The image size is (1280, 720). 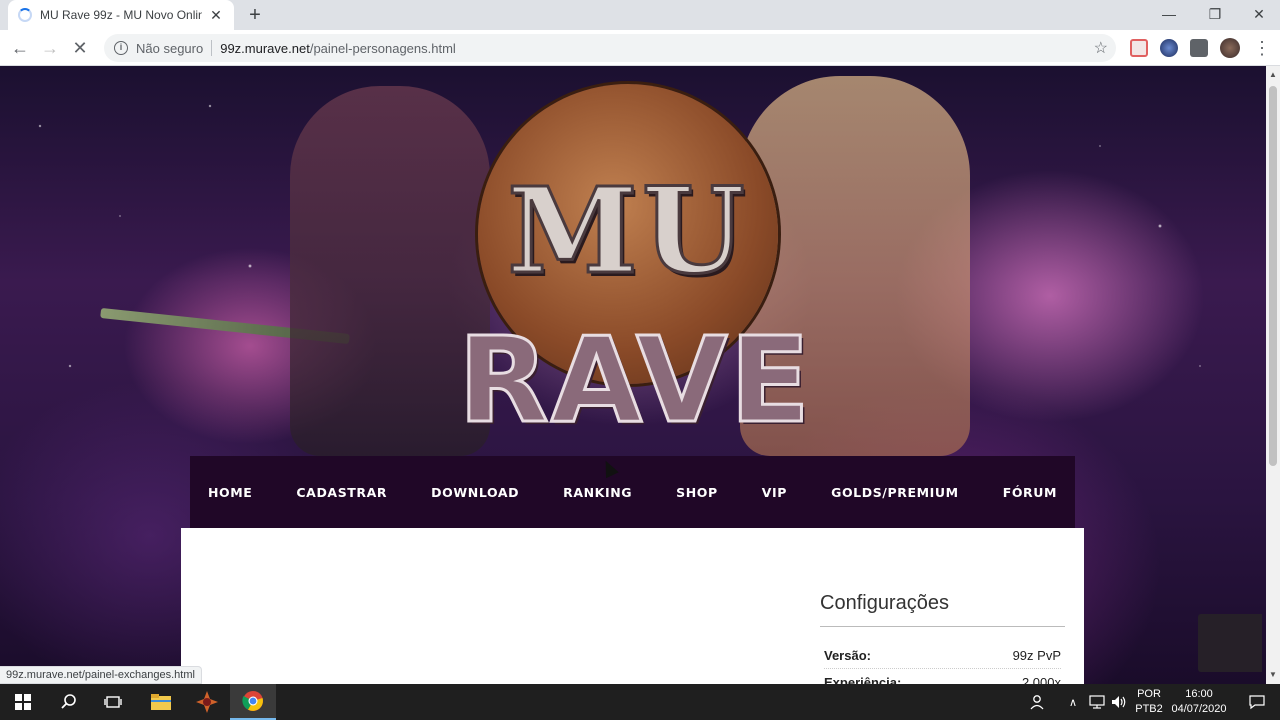 I want to click on network-icon, so click(x=1097, y=702).